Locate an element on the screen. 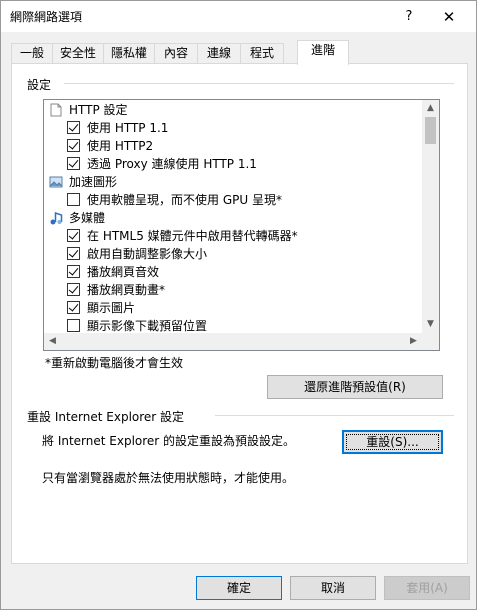  scrollbar-corner is located at coordinates (430, 341).